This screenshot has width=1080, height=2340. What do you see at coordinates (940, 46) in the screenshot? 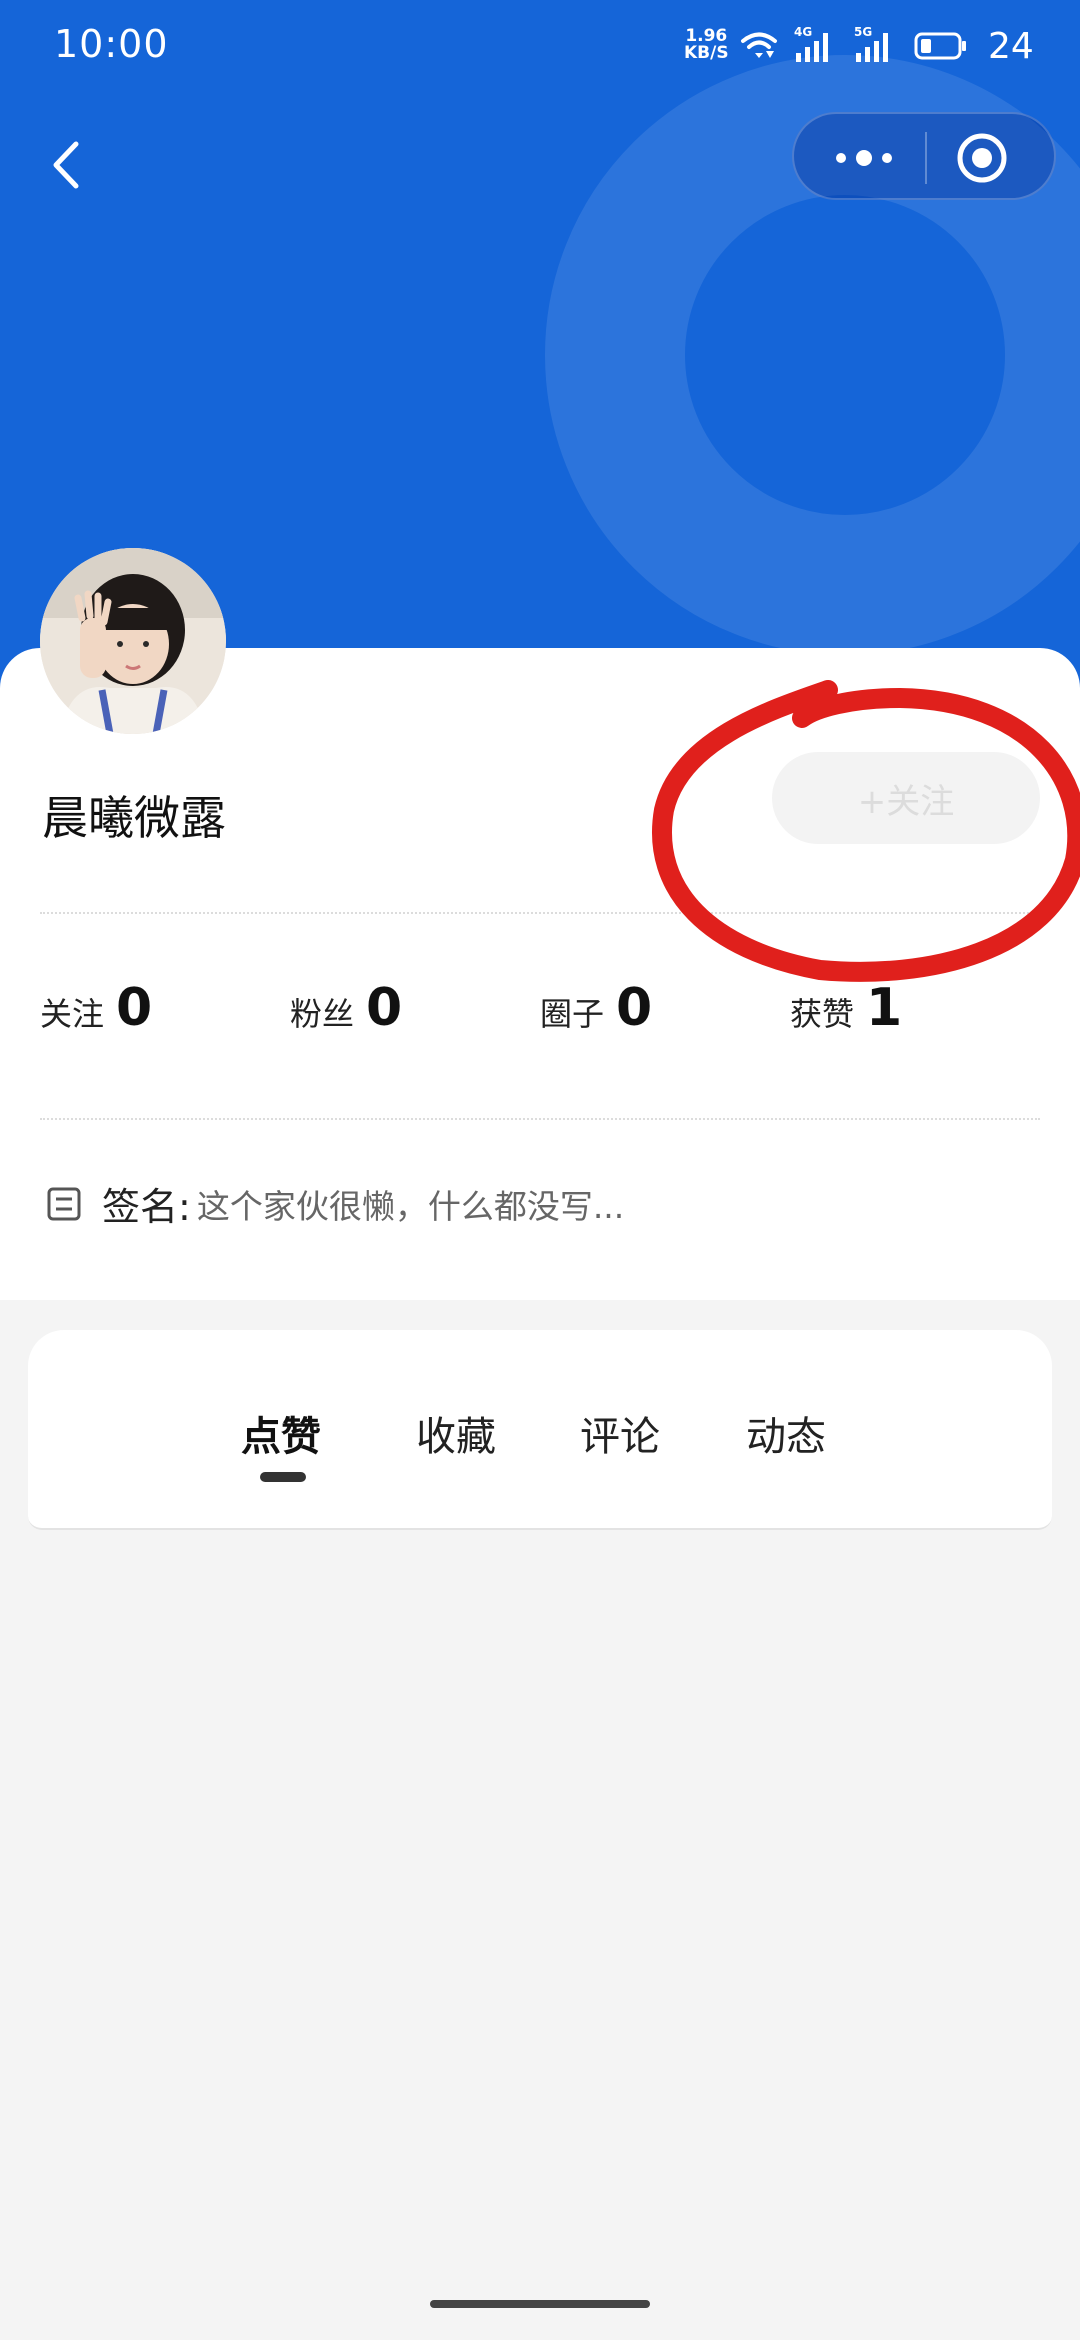
I see `battery-icon` at bounding box center [940, 46].